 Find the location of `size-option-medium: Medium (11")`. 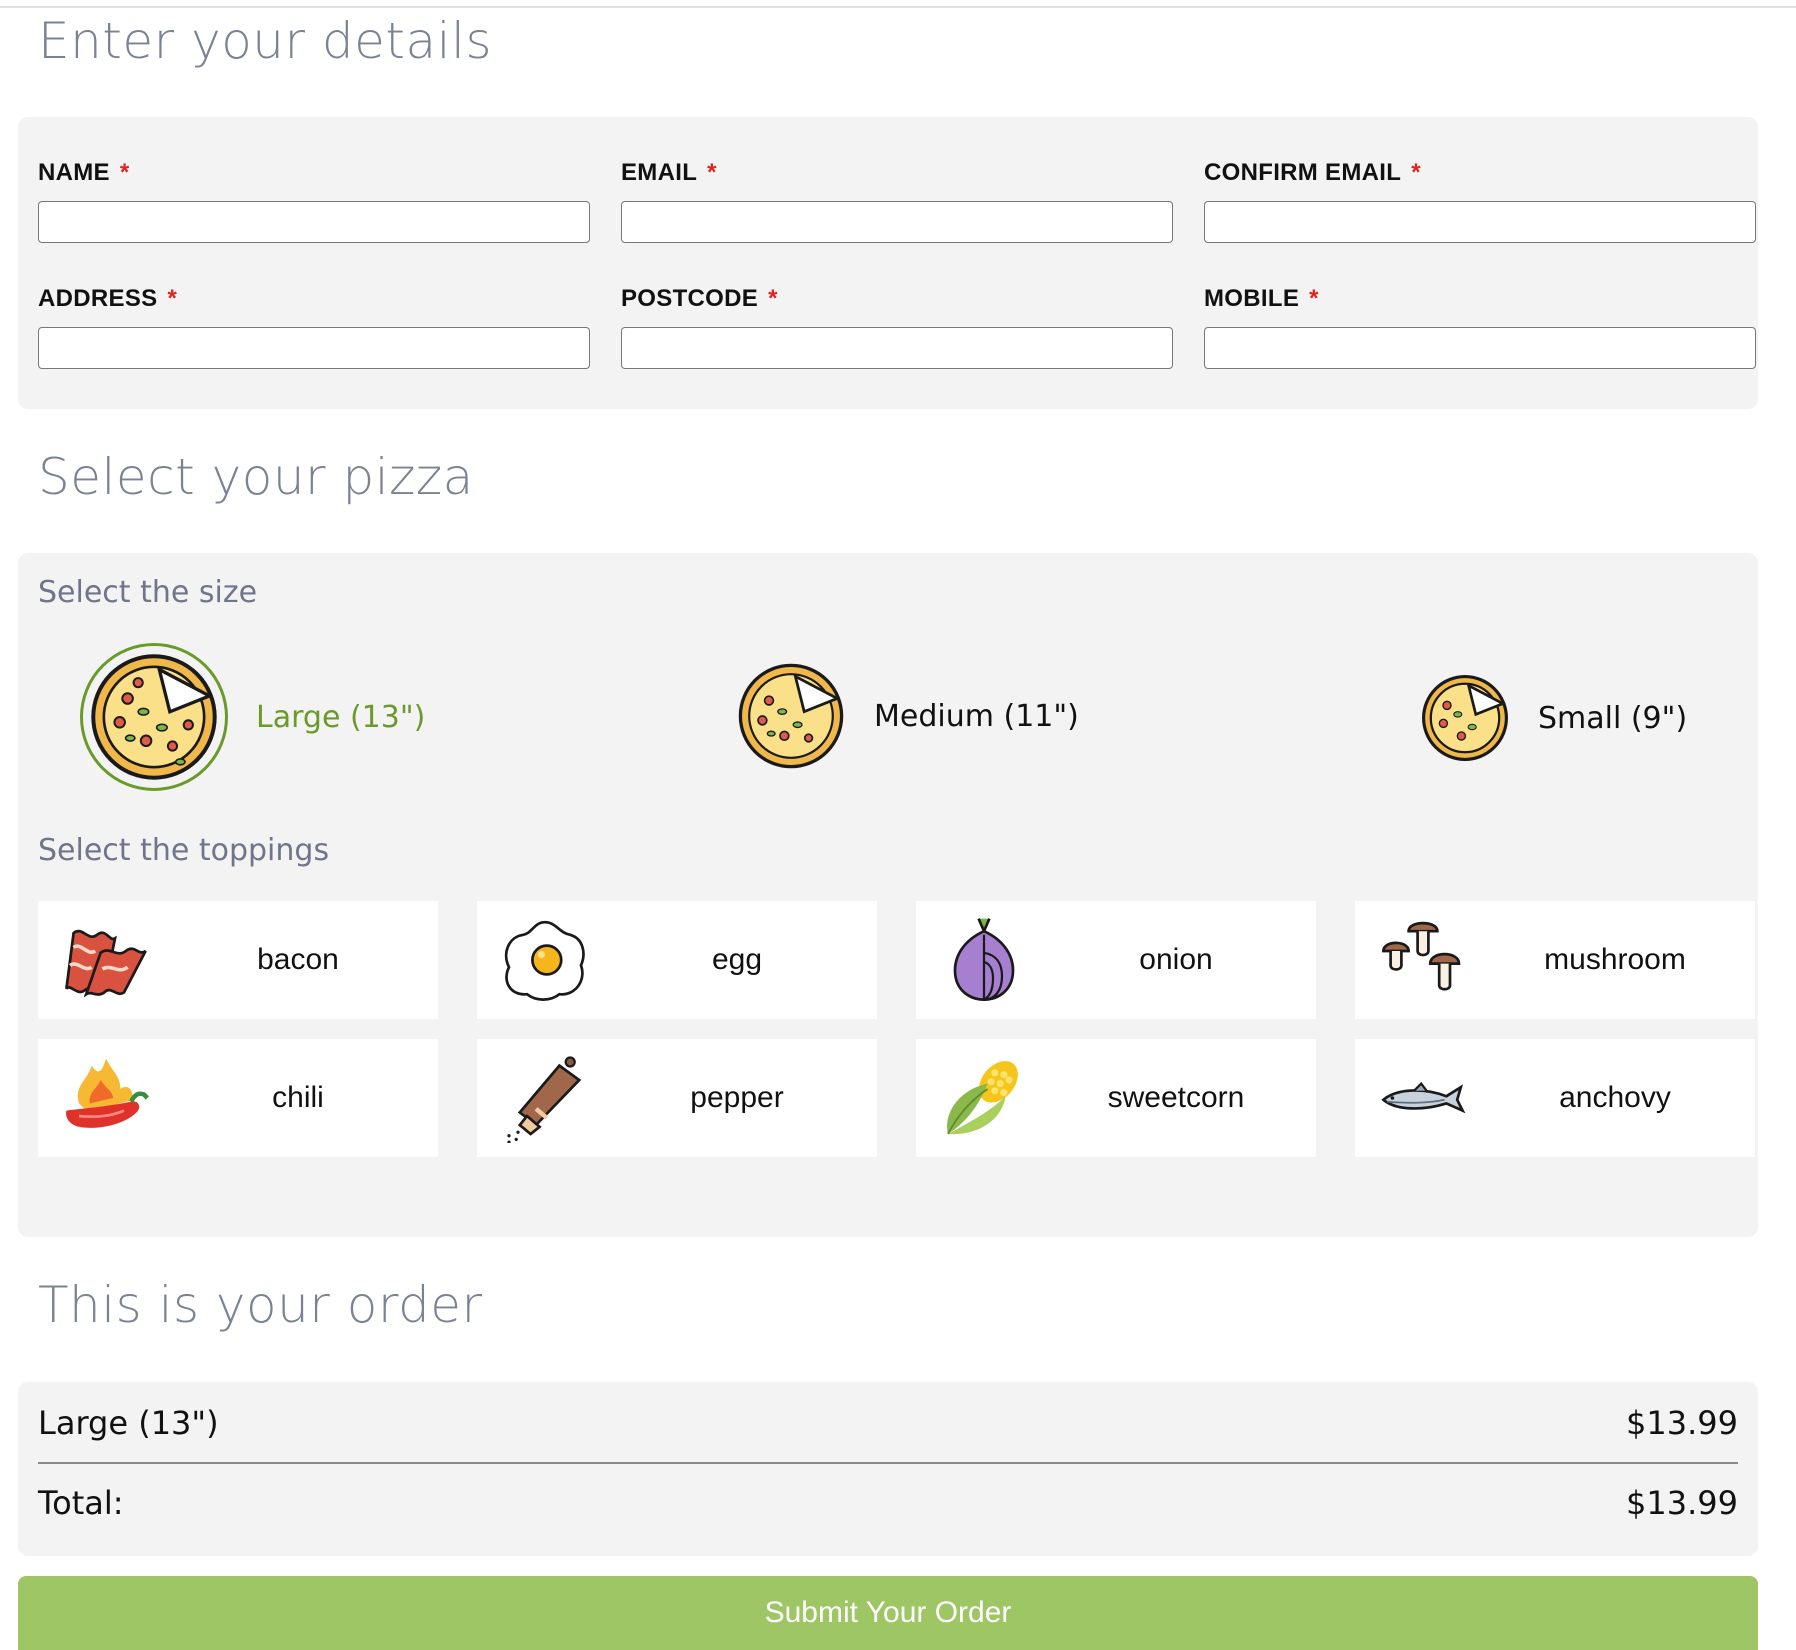

size-option-medium: Medium (11") is located at coordinates (907, 716).